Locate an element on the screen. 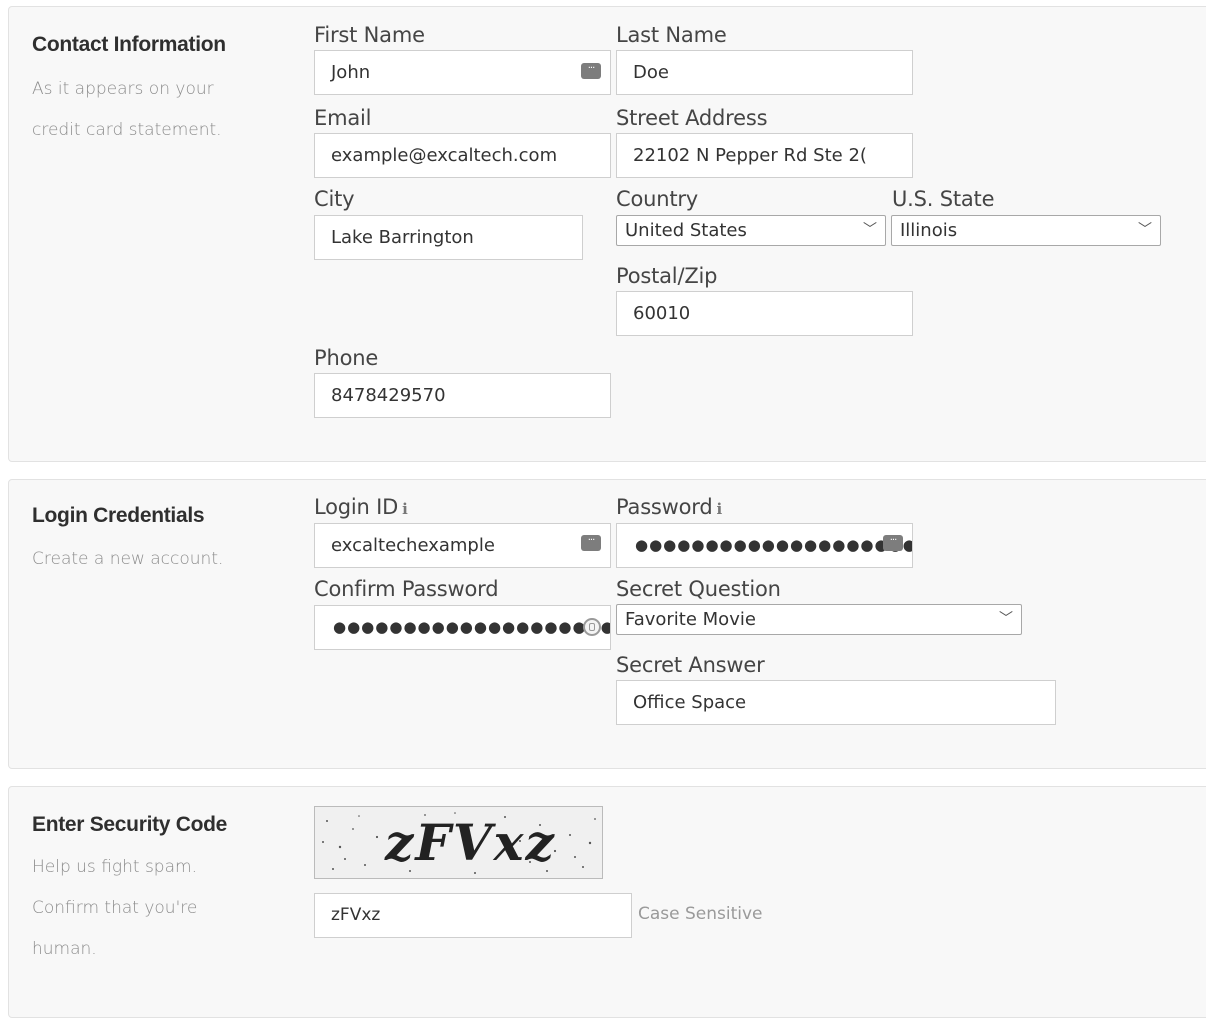  contact-desc-line-2: credit card statement. is located at coordinates (127, 130).